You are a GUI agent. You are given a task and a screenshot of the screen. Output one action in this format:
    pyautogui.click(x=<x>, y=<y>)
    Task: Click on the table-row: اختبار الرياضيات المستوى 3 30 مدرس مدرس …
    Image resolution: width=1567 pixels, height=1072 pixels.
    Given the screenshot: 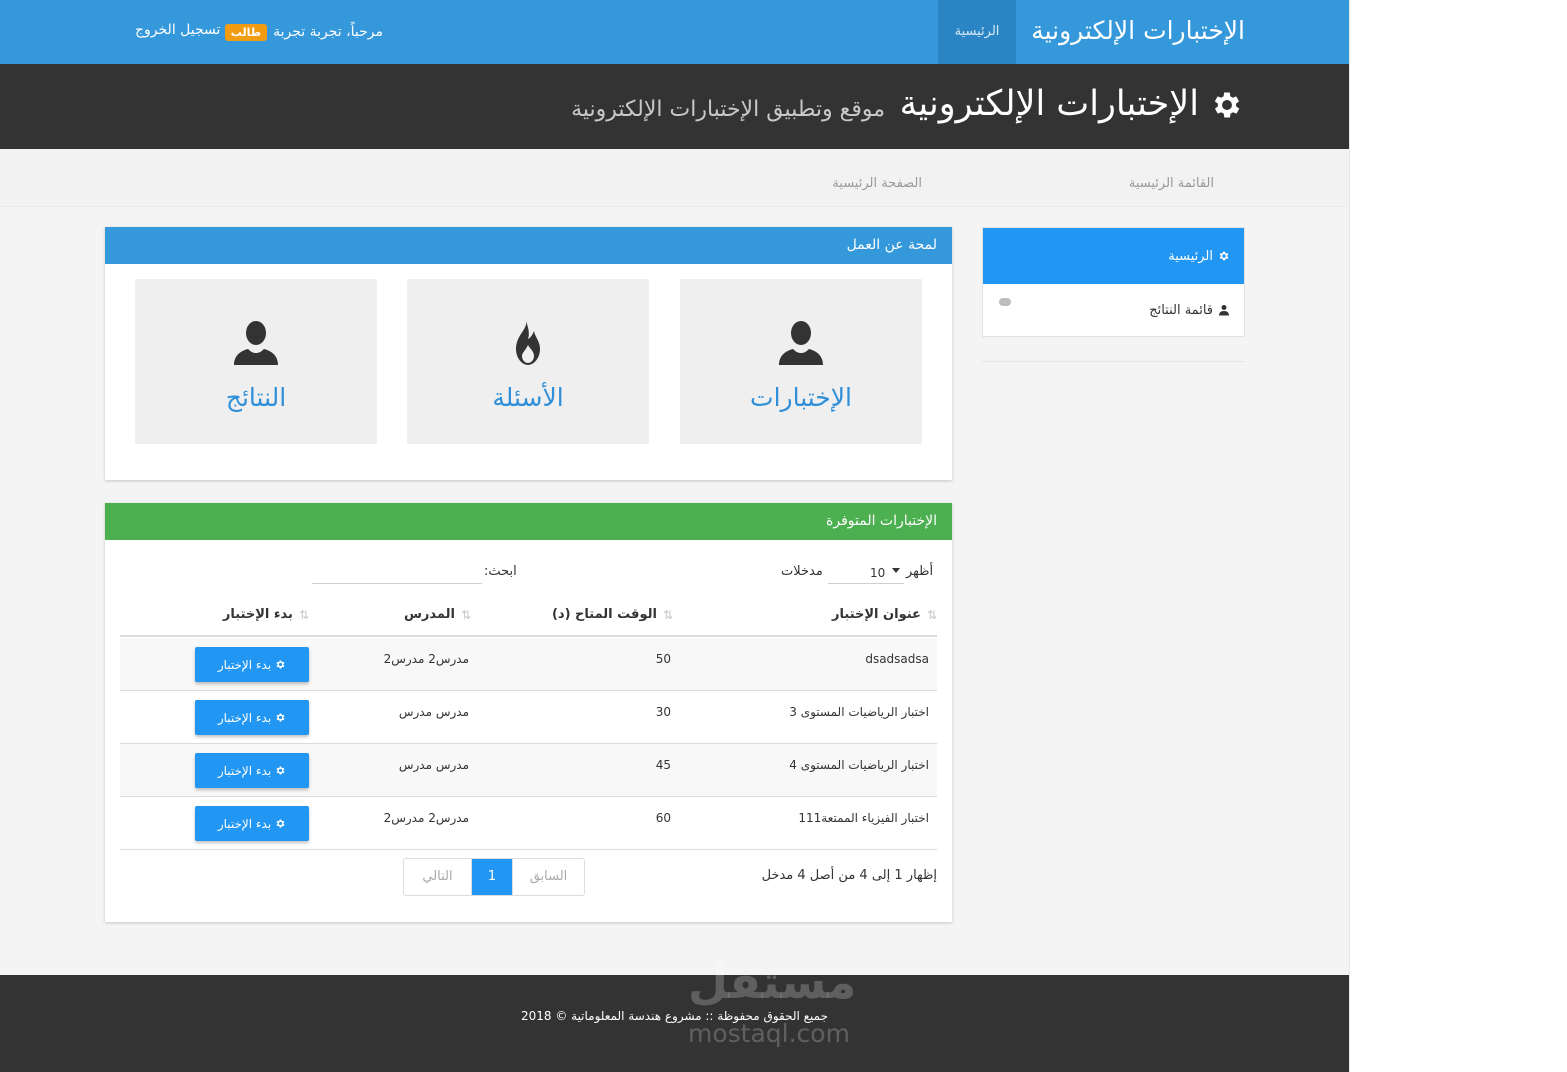 What is the action you would take?
    pyautogui.click(x=528, y=717)
    